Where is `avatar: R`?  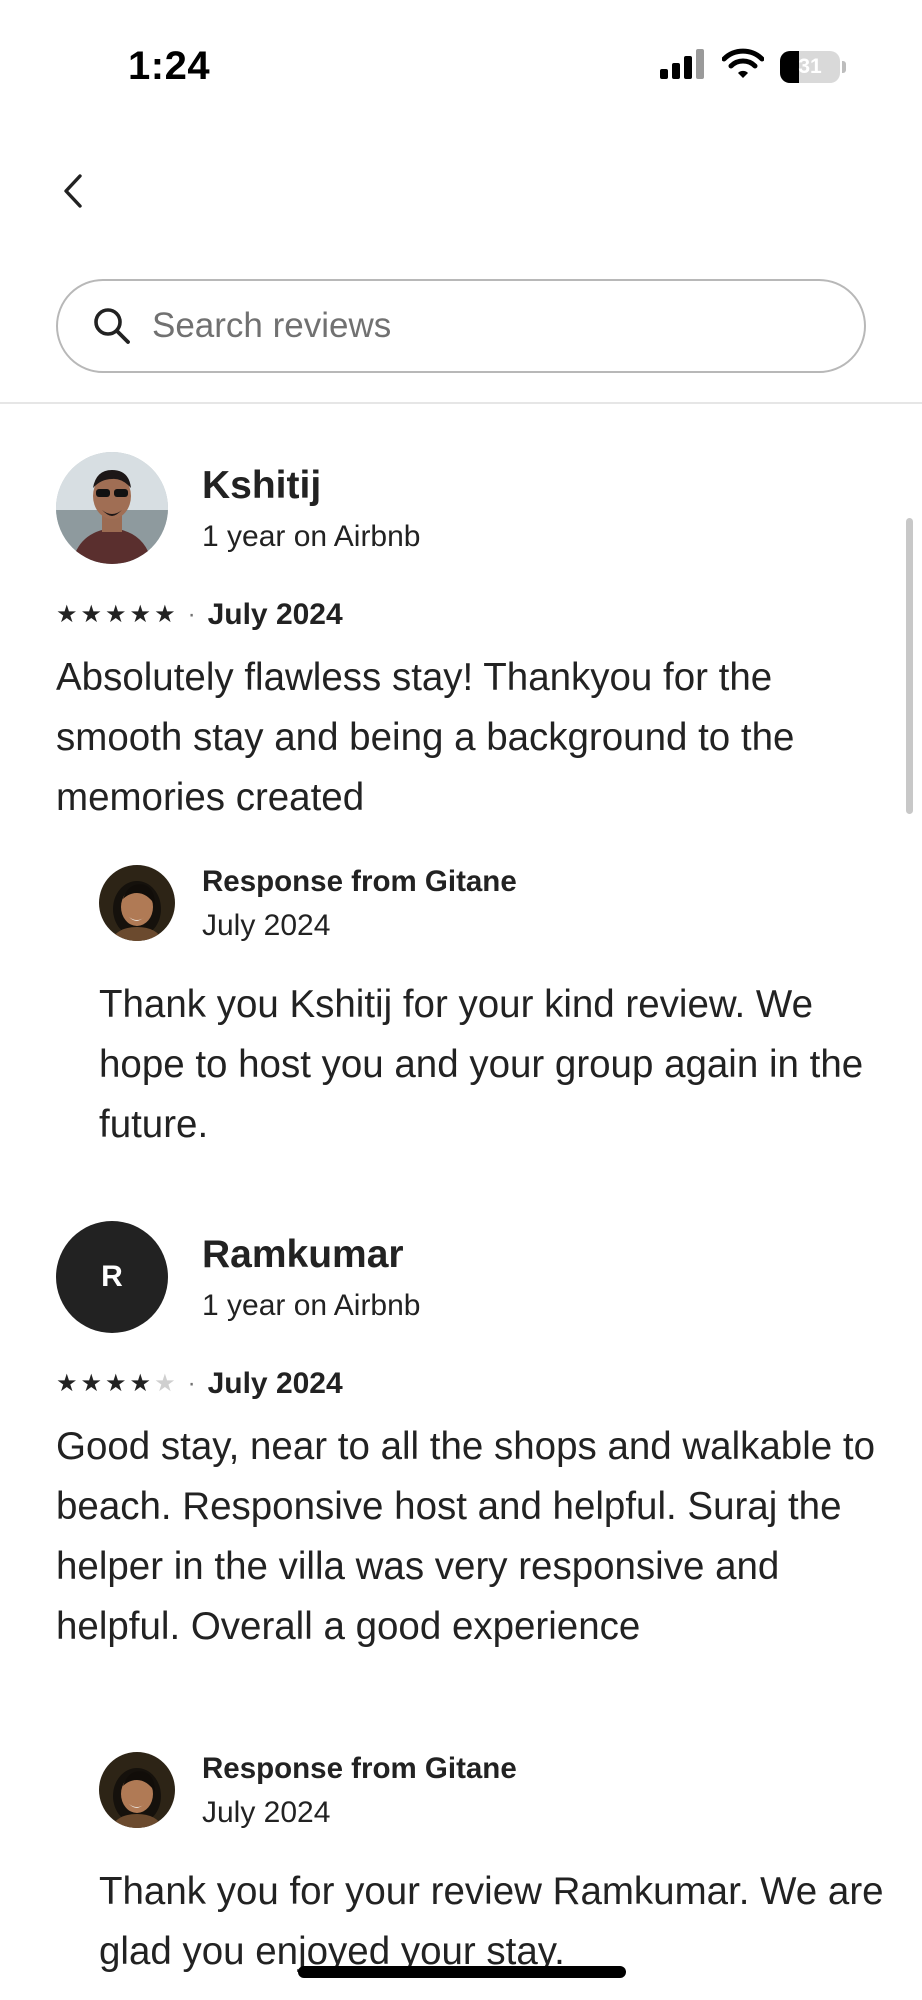 avatar: R is located at coordinates (112, 1277).